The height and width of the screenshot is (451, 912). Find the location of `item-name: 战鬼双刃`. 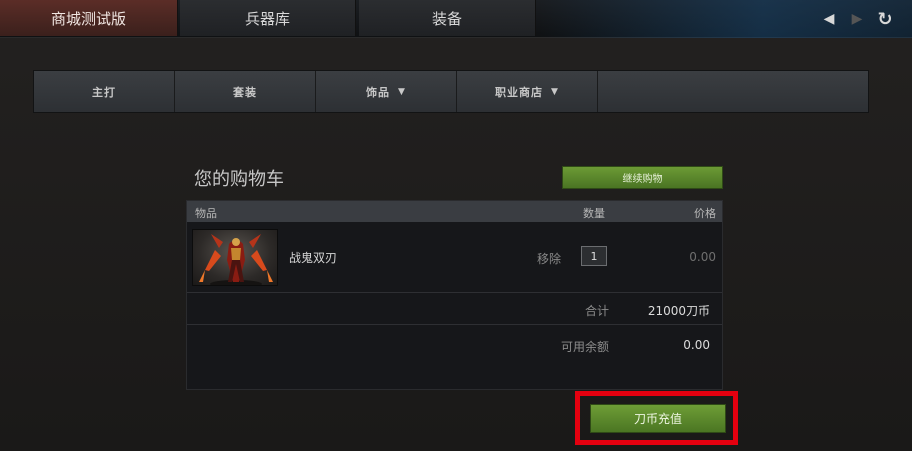

item-name: 战鬼双刃 is located at coordinates (313, 258).